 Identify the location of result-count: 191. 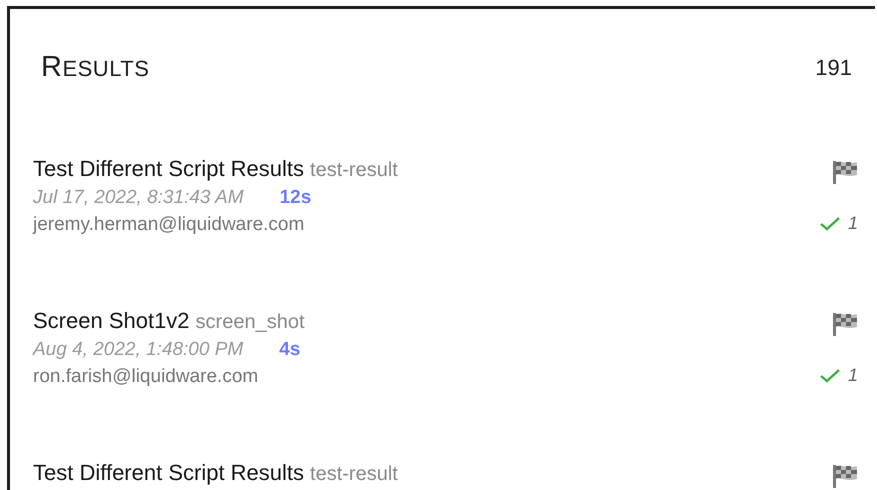
(833, 67).